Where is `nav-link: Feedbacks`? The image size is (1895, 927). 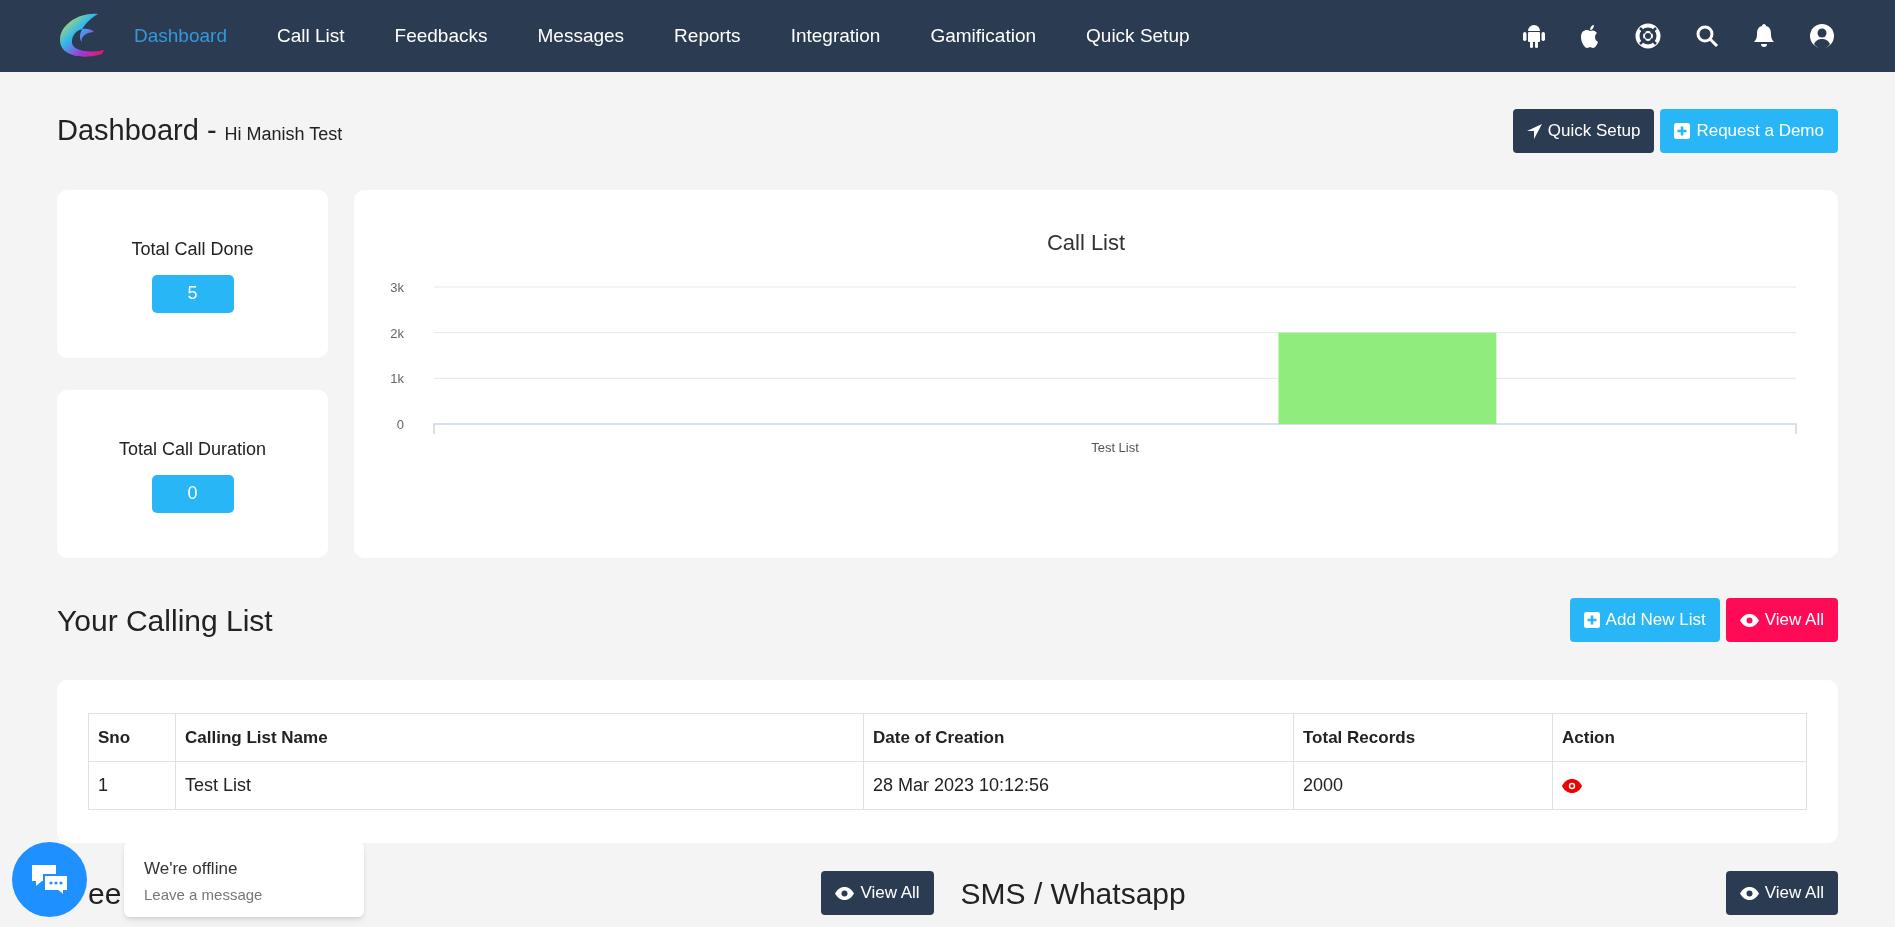 nav-link: Feedbacks is located at coordinates (441, 36).